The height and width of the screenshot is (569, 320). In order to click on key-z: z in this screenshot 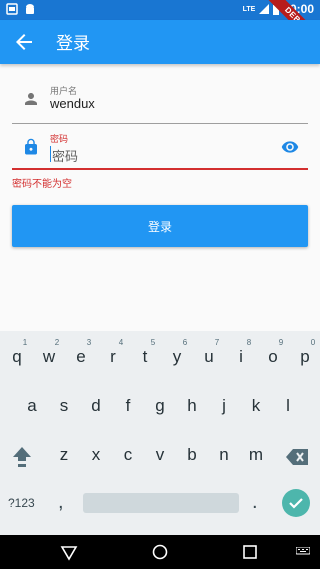, I will do `click(64, 455)`.